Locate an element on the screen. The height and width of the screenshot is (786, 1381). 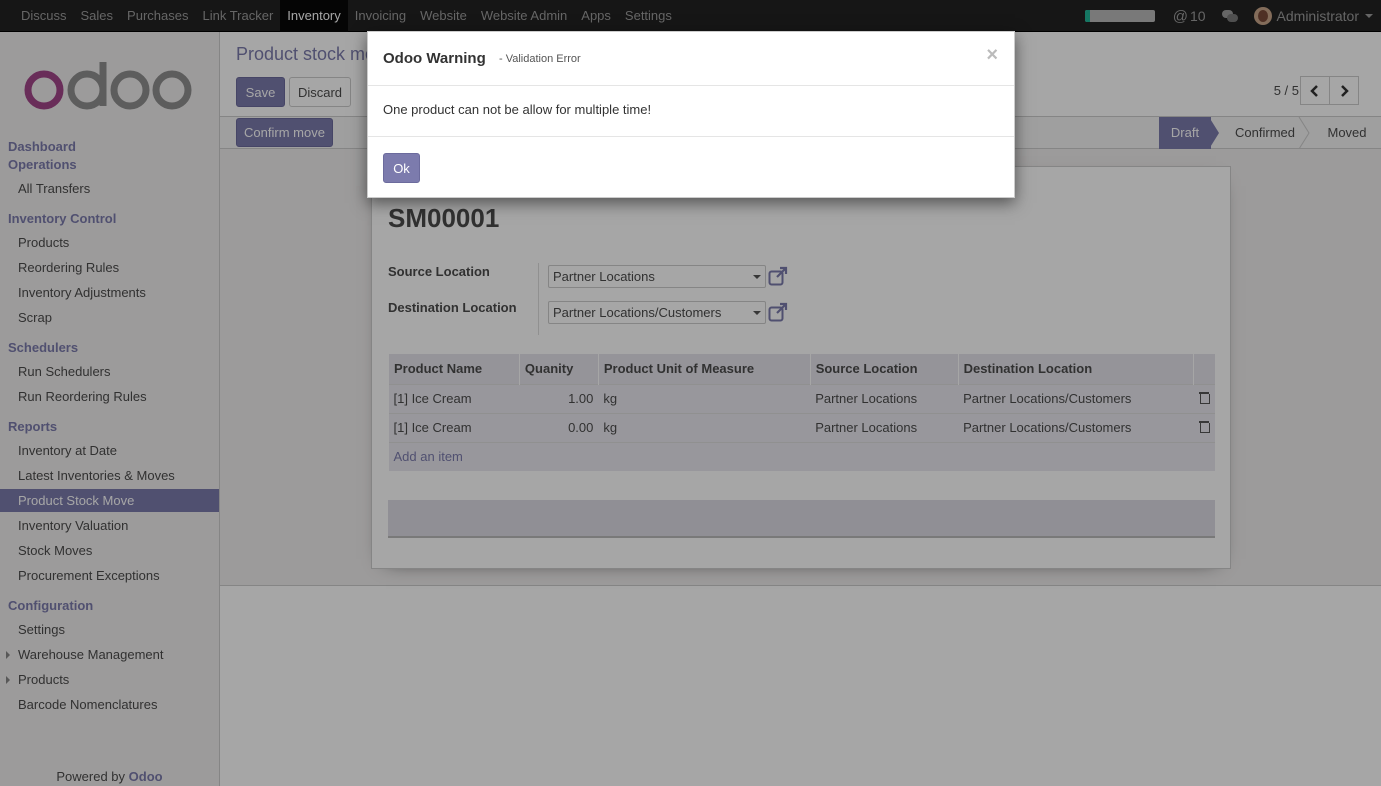
dialog-footer: Ok is located at coordinates (691, 167).